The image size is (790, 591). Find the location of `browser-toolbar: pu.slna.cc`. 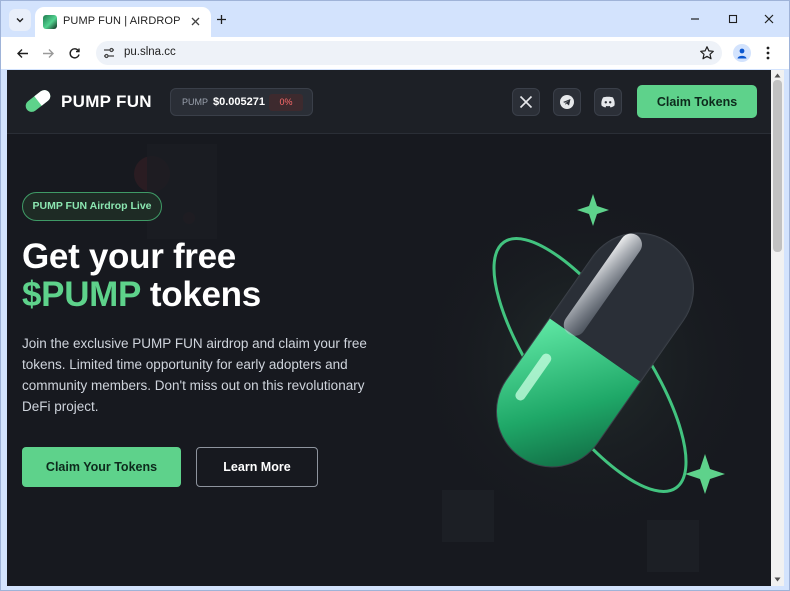

browser-toolbar: pu.slna.cc is located at coordinates (395, 53).